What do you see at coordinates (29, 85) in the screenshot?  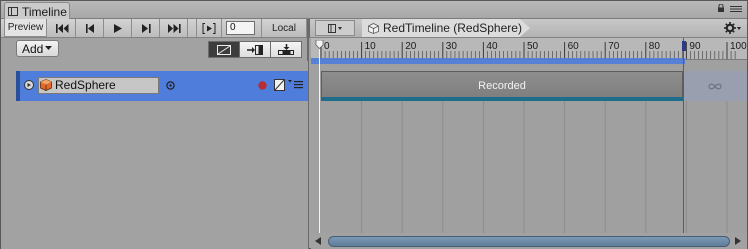 I see `track-collapse-icon` at bounding box center [29, 85].